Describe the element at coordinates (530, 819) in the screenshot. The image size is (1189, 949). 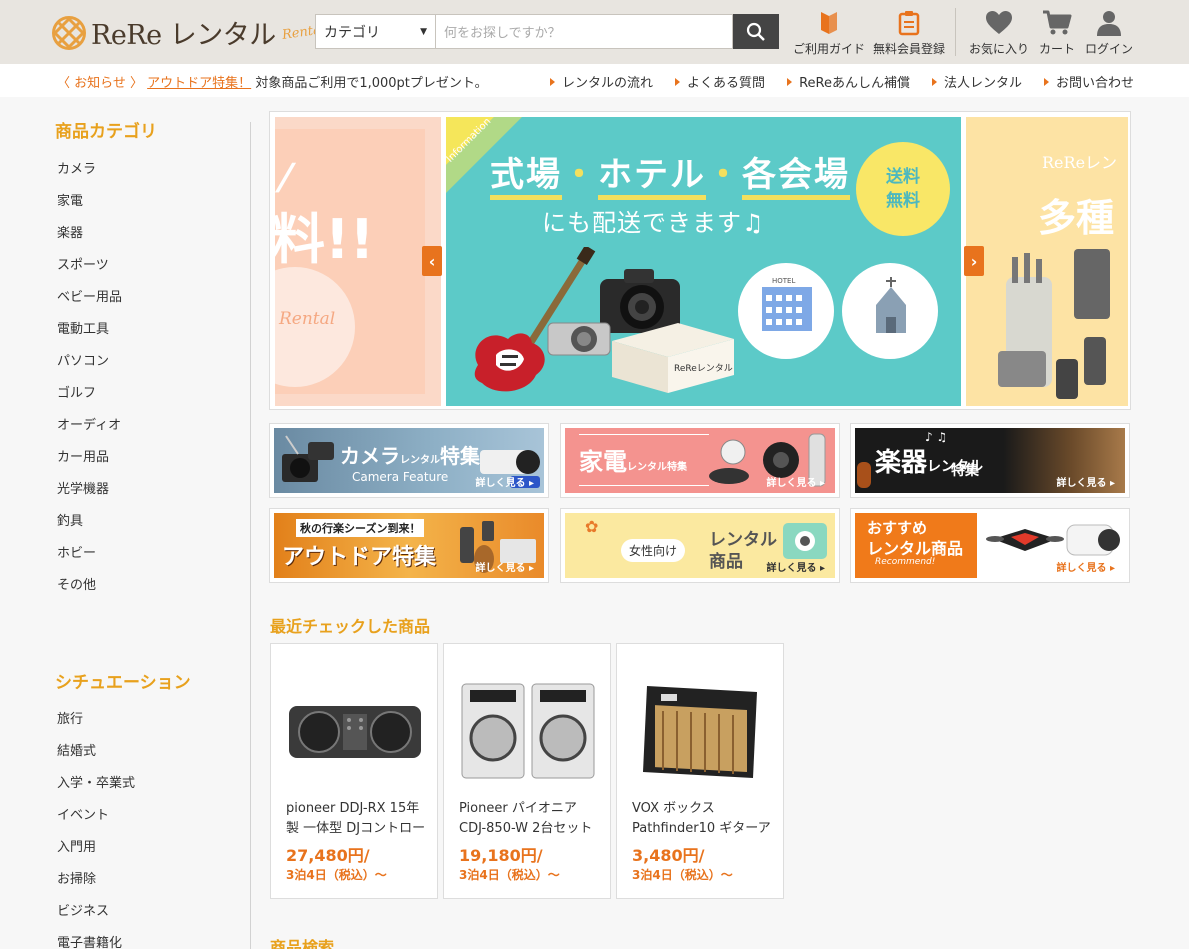
I see `product-name: Pioneer パイオニア CDJ-850-W 2台セット` at that location.